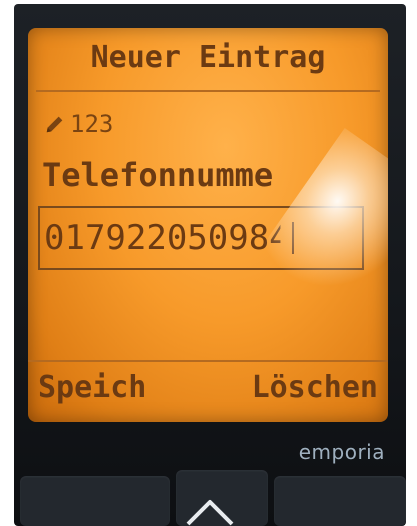  Describe the element at coordinates (341, 452) in the screenshot. I see `brand-logo: emporia` at that location.